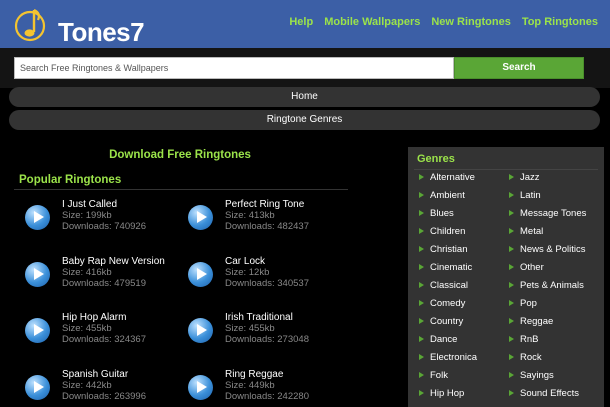 The height and width of the screenshot is (407, 610). Describe the element at coordinates (441, 393) in the screenshot. I see `genre-link: Hip Hop` at that location.